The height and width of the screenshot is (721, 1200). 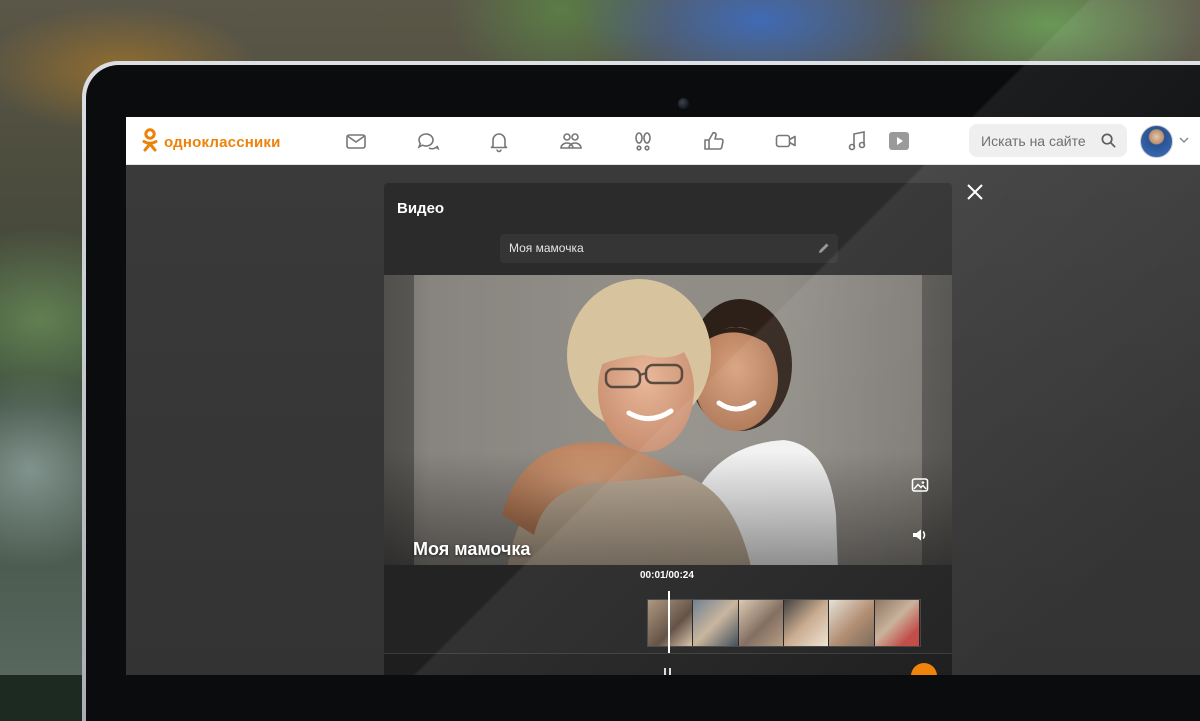 I want to click on ok-logo-icon, so click(x=150, y=142).